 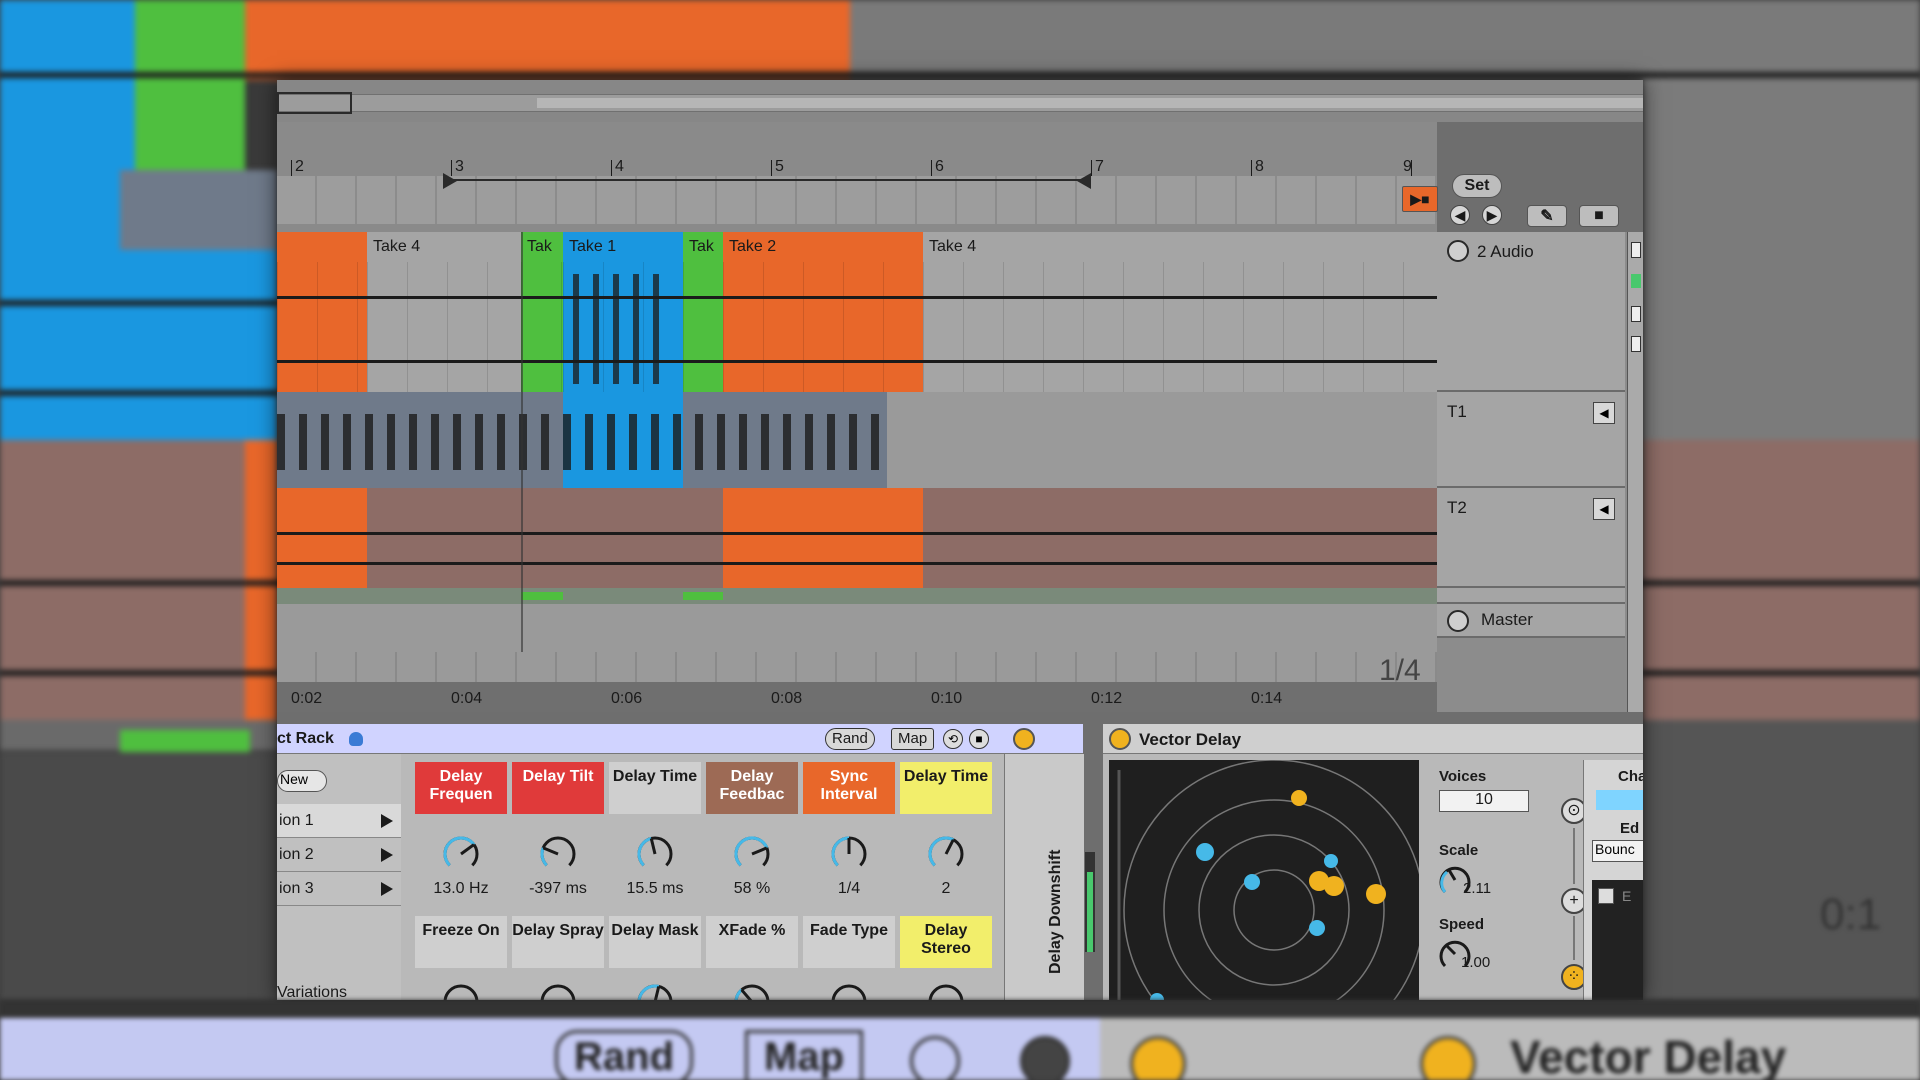 I want to click on vector-delay-title-bar: Vector Delay, so click(x=1373, y=739).